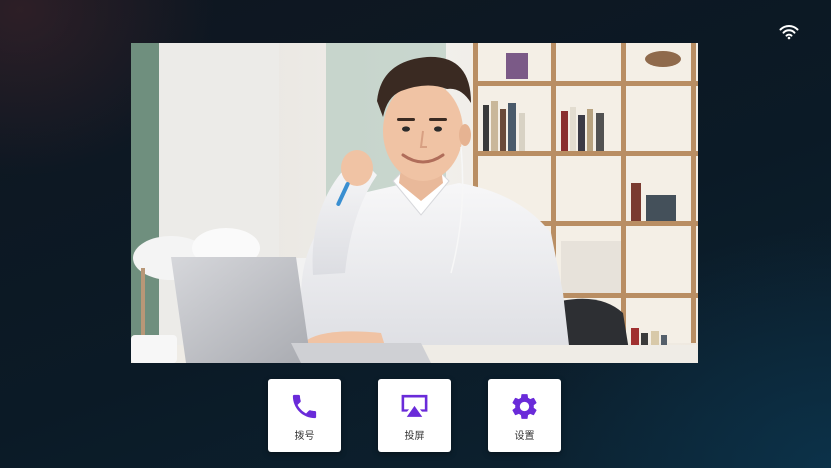 This screenshot has width=831, height=468. What do you see at coordinates (304, 406) in the screenshot?
I see `phone-icon` at bounding box center [304, 406].